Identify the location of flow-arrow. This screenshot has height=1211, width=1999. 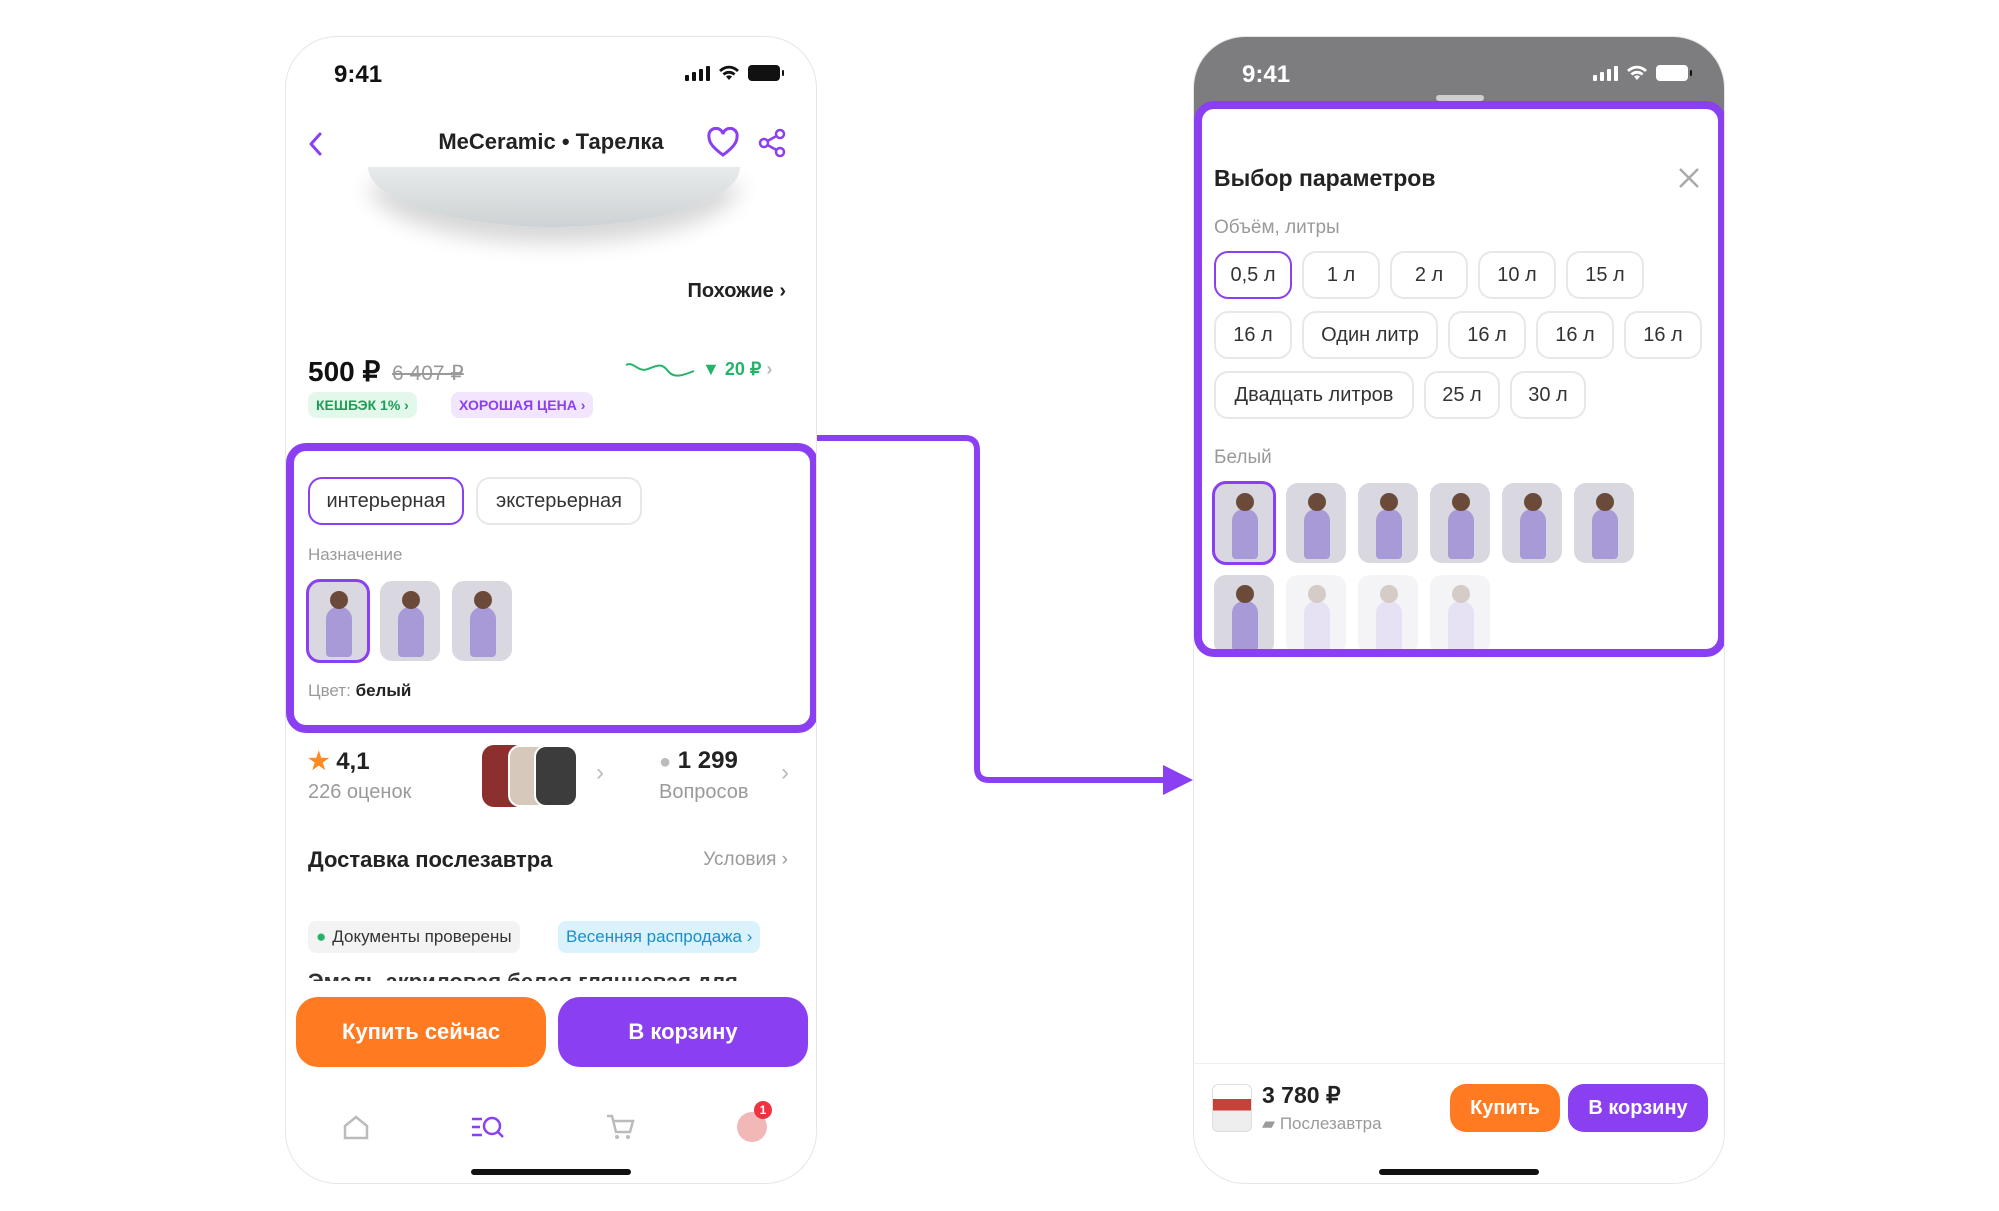
(1005, 615).